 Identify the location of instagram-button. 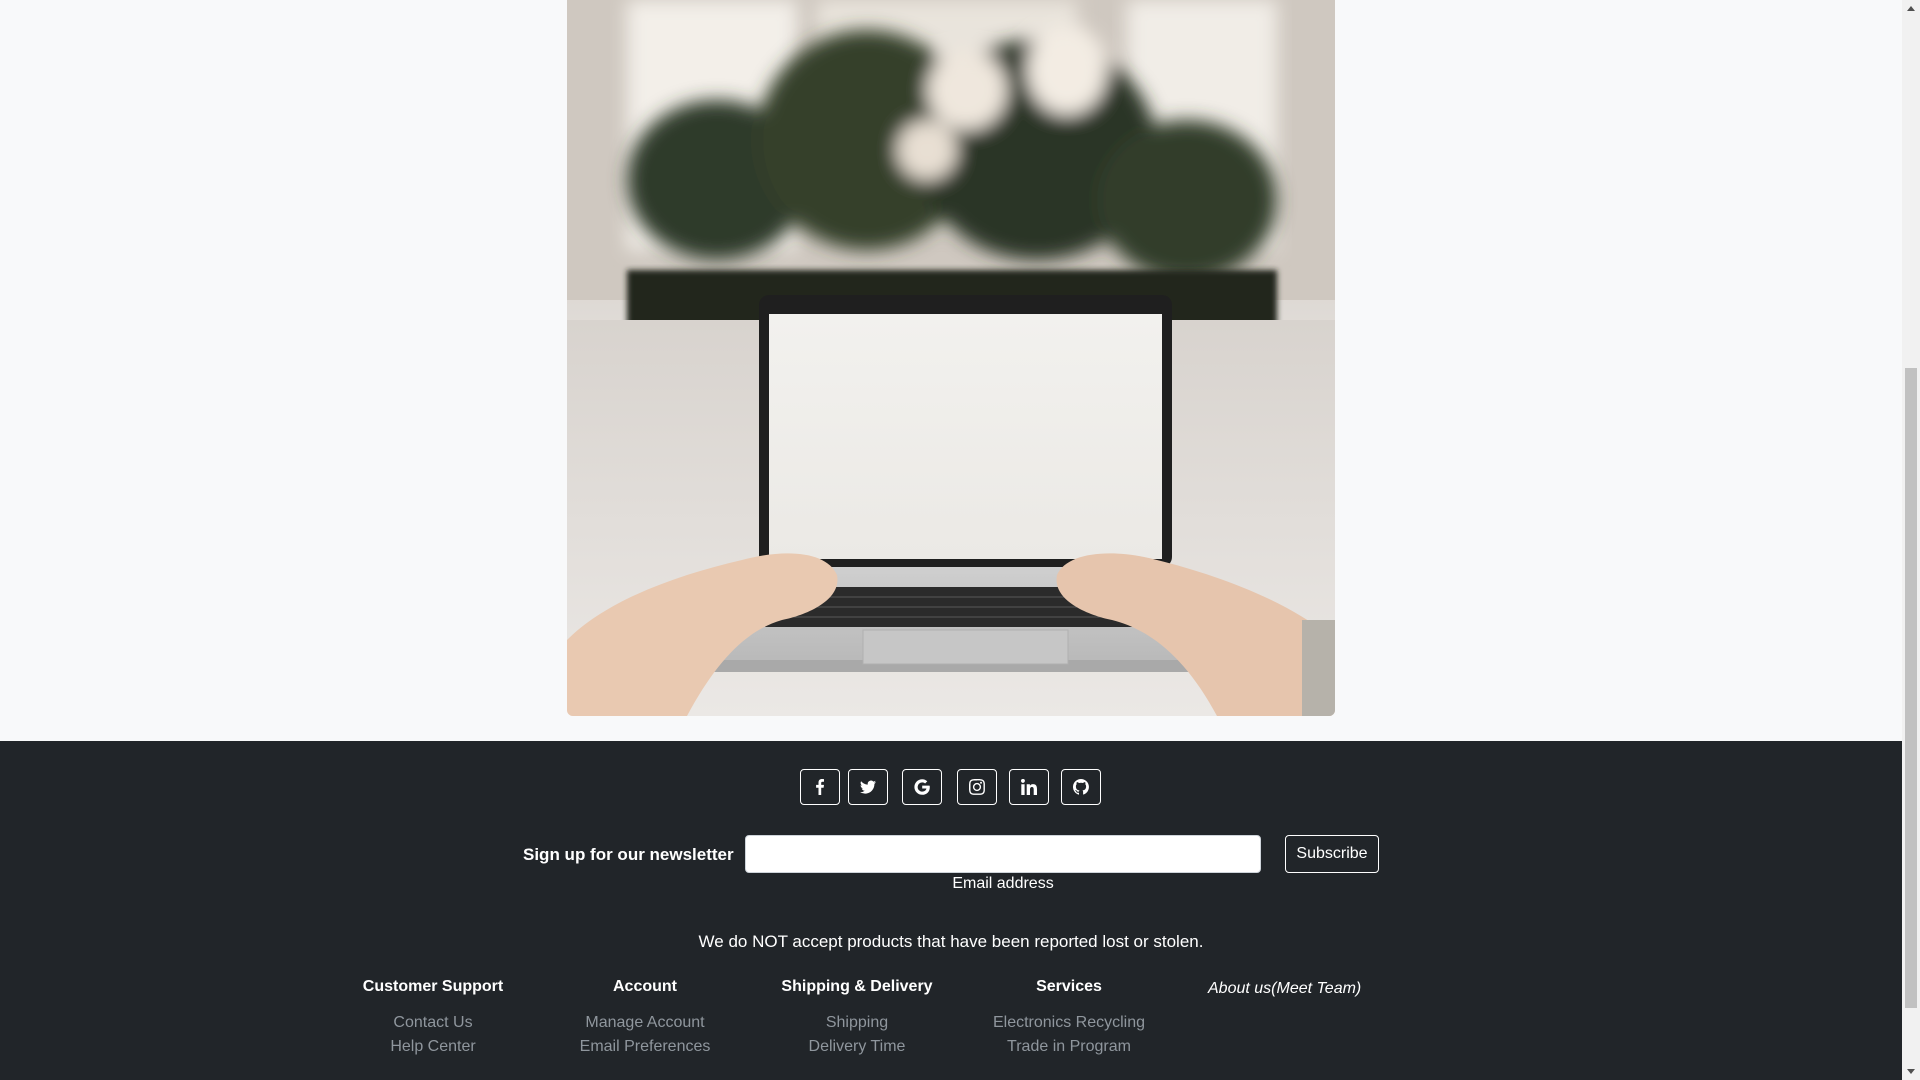
(977, 787).